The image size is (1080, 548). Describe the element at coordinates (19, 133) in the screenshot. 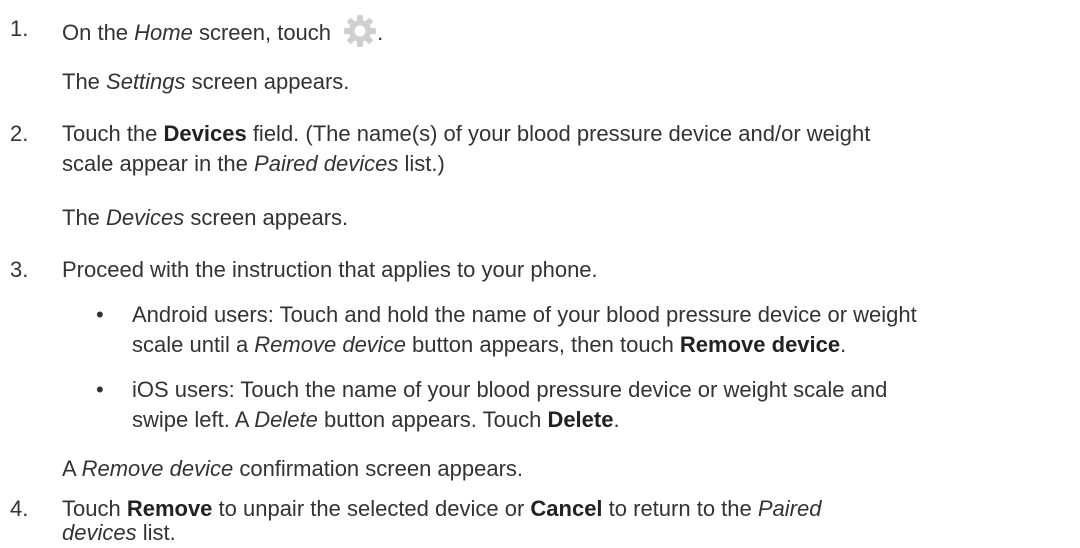

I see `step-number: 2.` at that location.